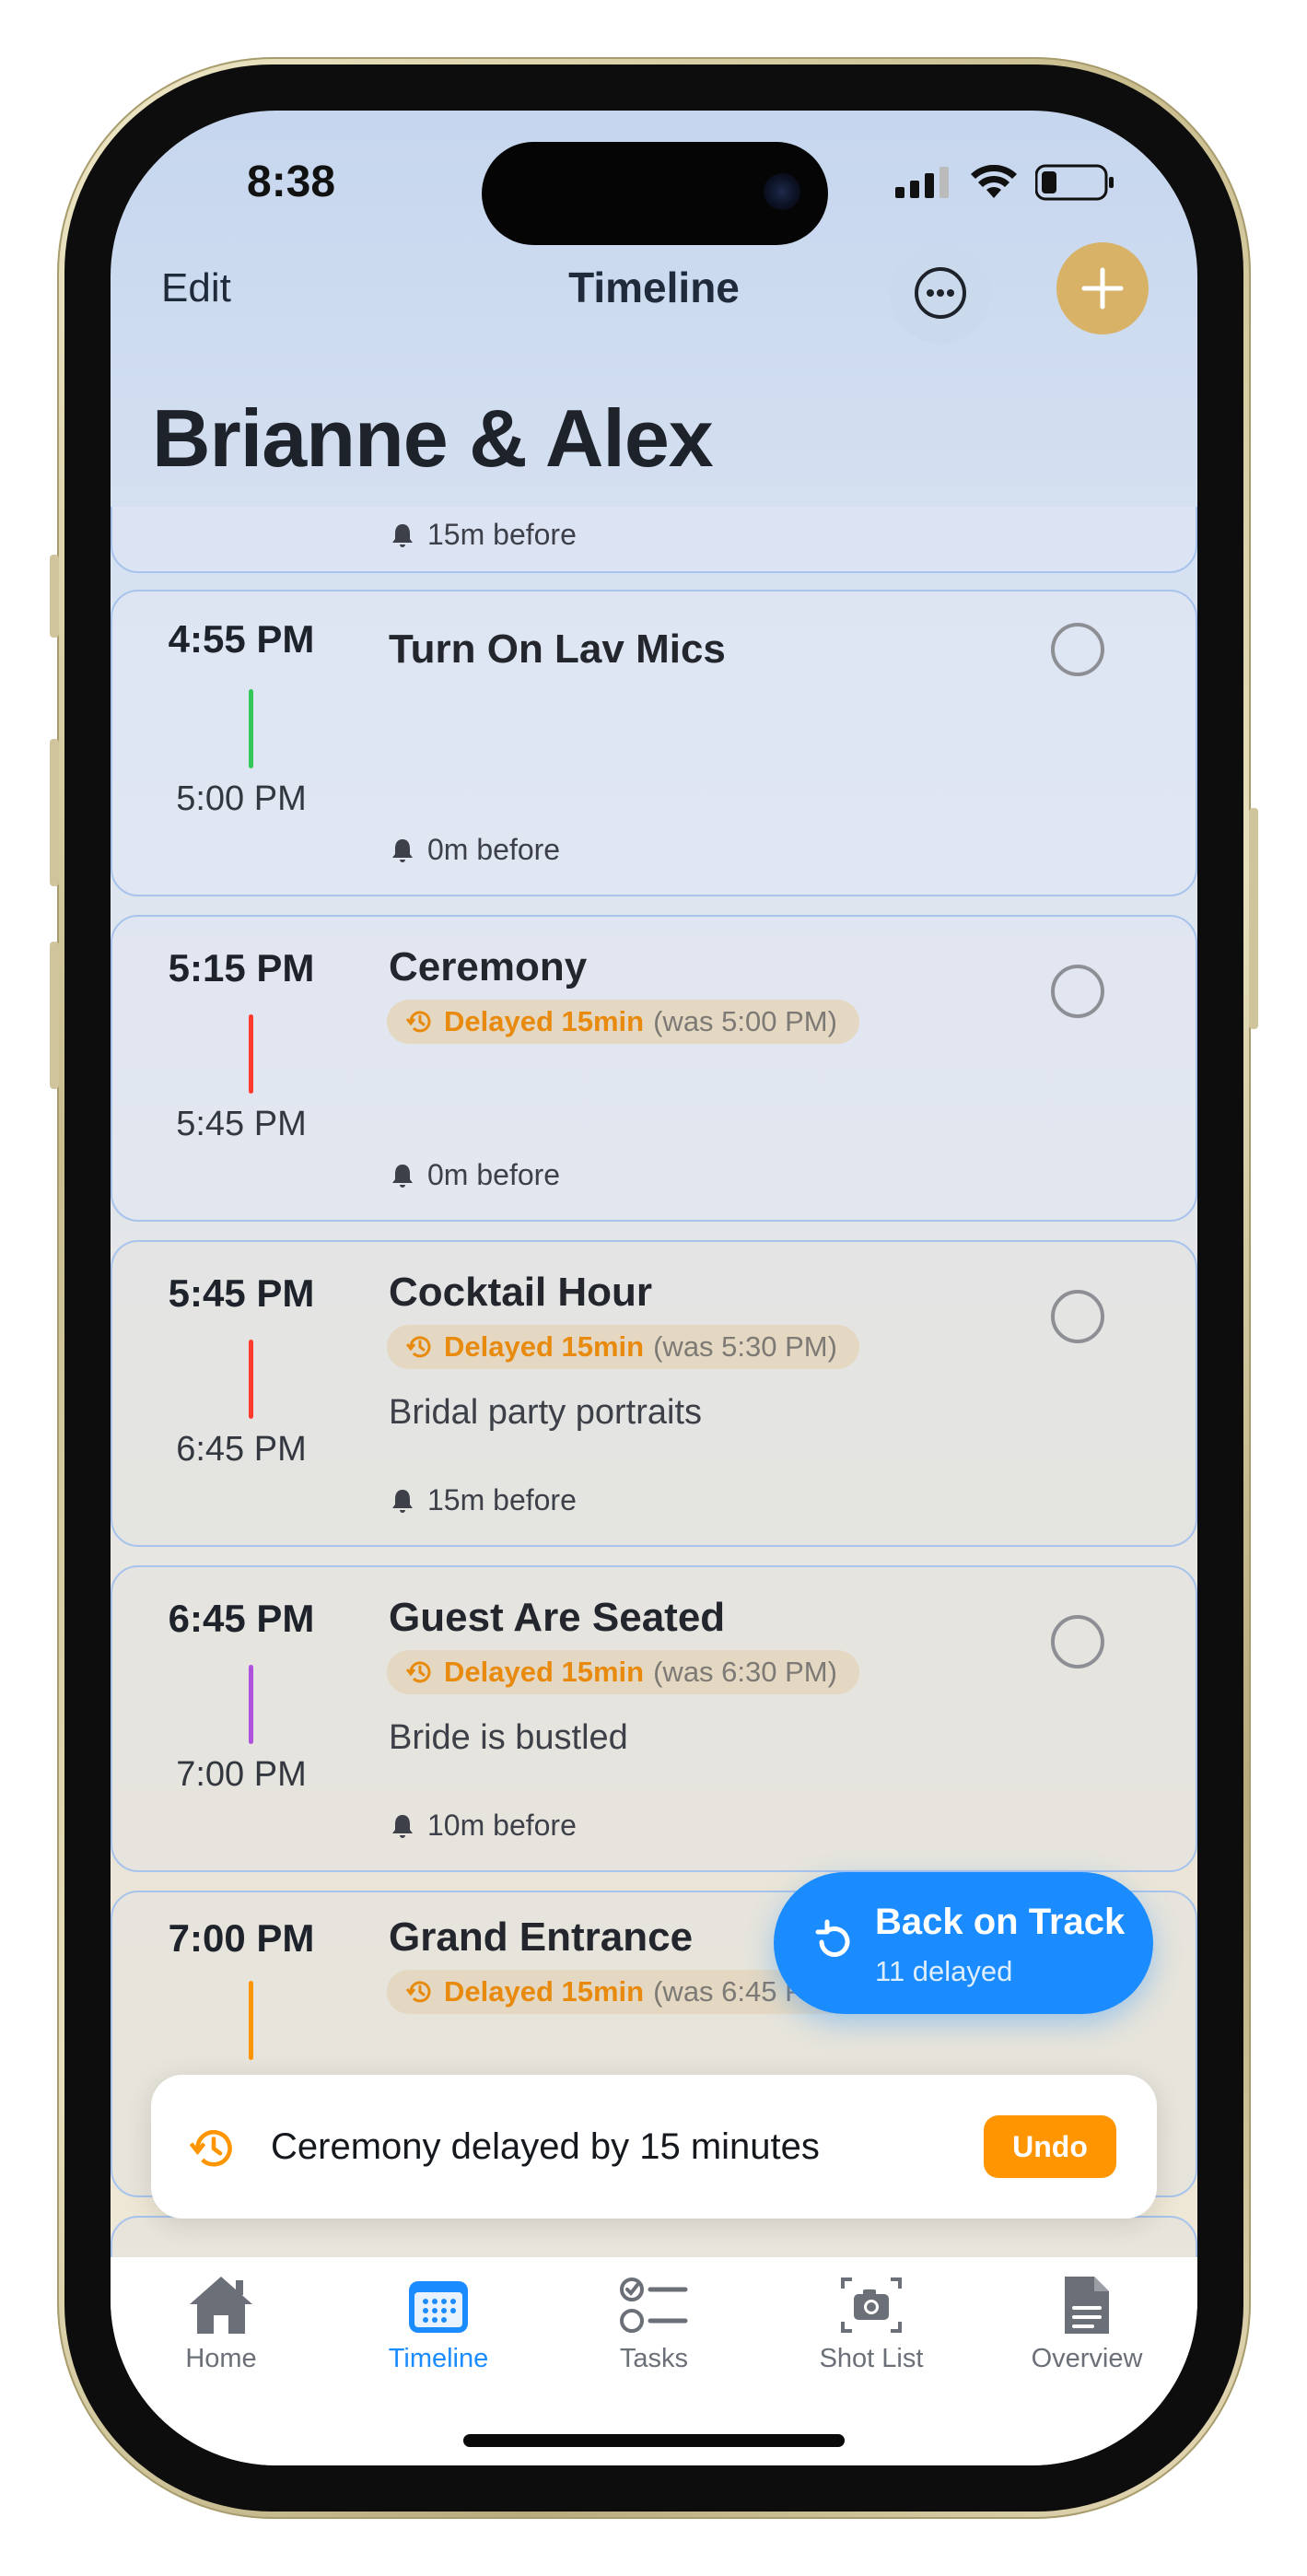 This screenshot has height=2576, width=1307. What do you see at coordinates (54, 596) in the screenshot?
I see `action-button` at bounding box center [54, 596].